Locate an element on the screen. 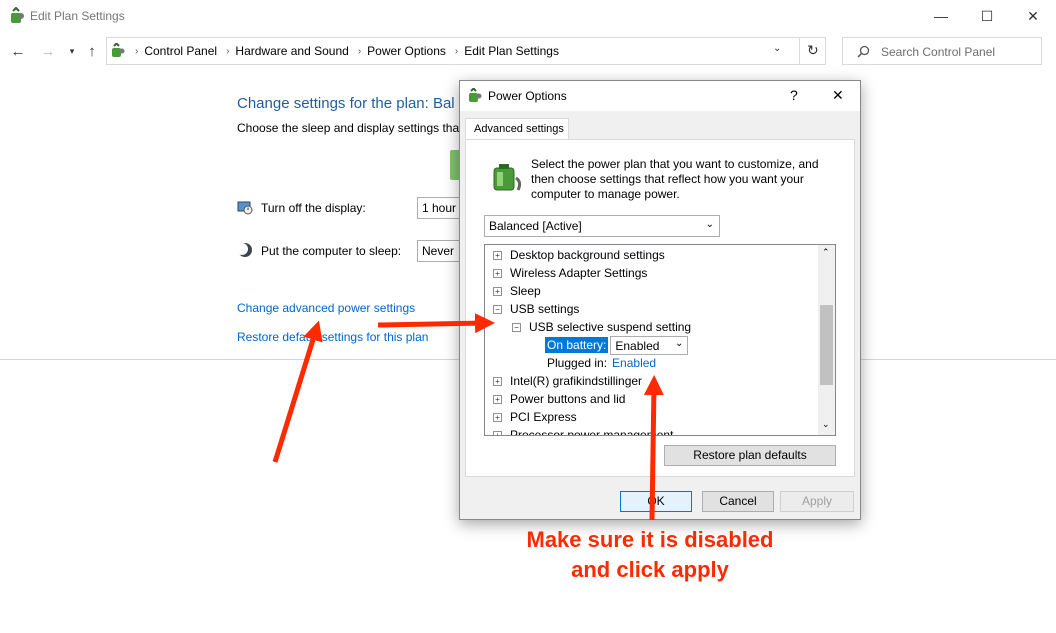  tree-item-intel-graphics: + Intel(R) grafikindstillinger is located at coordinates (567, 381).